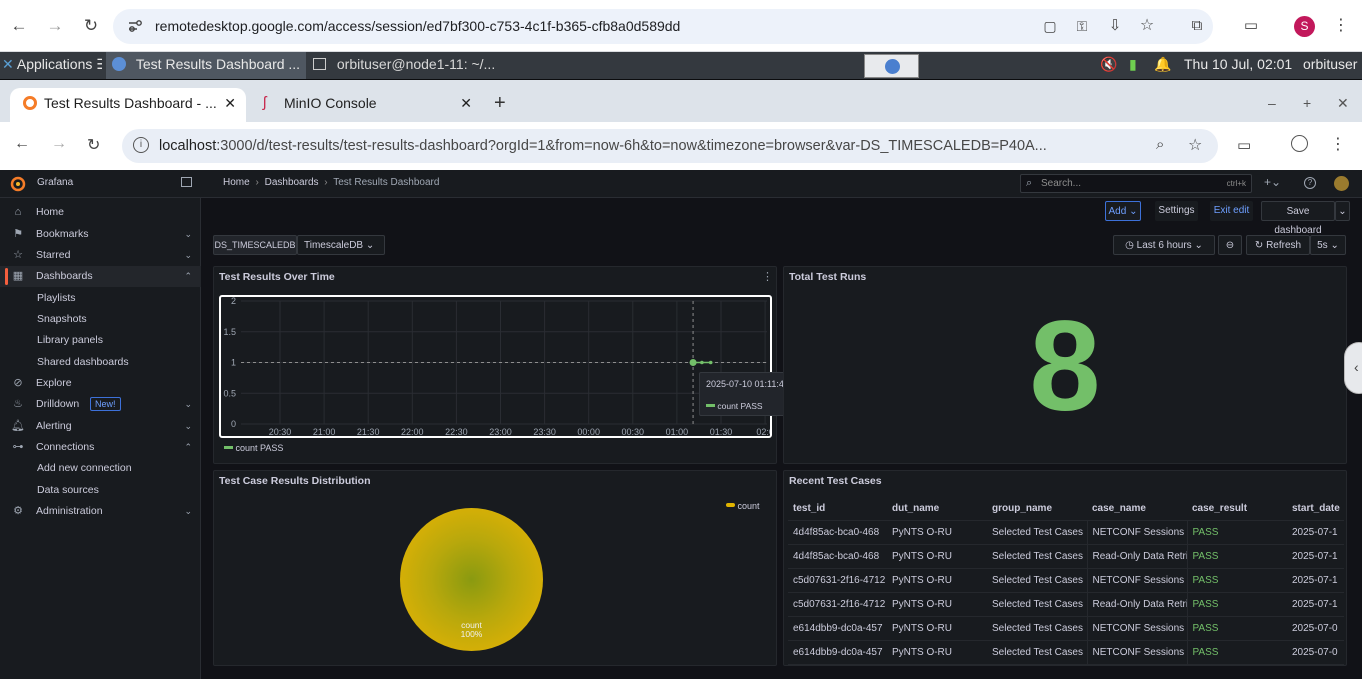 Image resolution: width=1362 pixels, height=679 pixels. Describe the element at coordinates (1137, 509) in the screenshot. I see `column-header: case_name` at that location.